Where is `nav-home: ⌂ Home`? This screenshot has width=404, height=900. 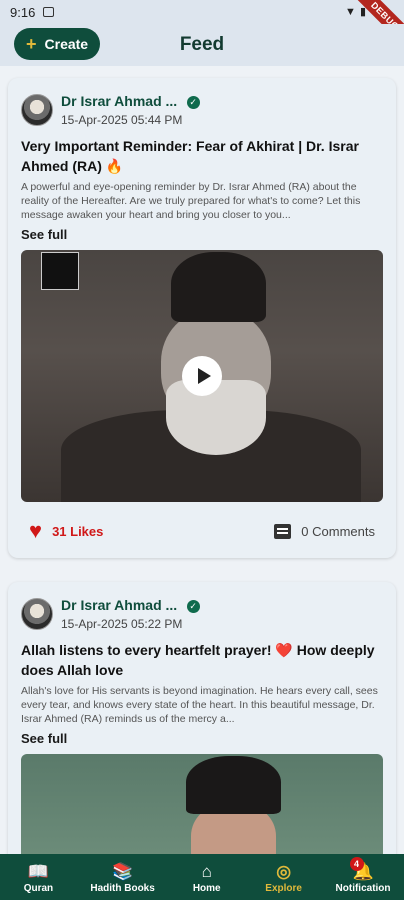 nav-home: ⌂ Home is located at coordinates (207, 878).